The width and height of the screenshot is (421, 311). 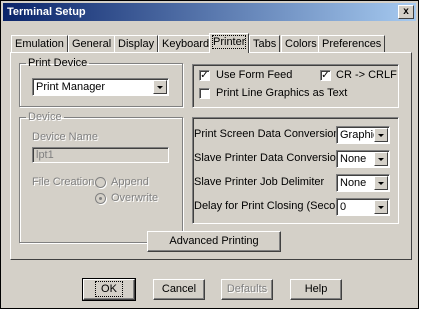 I want to click on cr-crlf-checkbox: ✓, so click(x=325, y=75).